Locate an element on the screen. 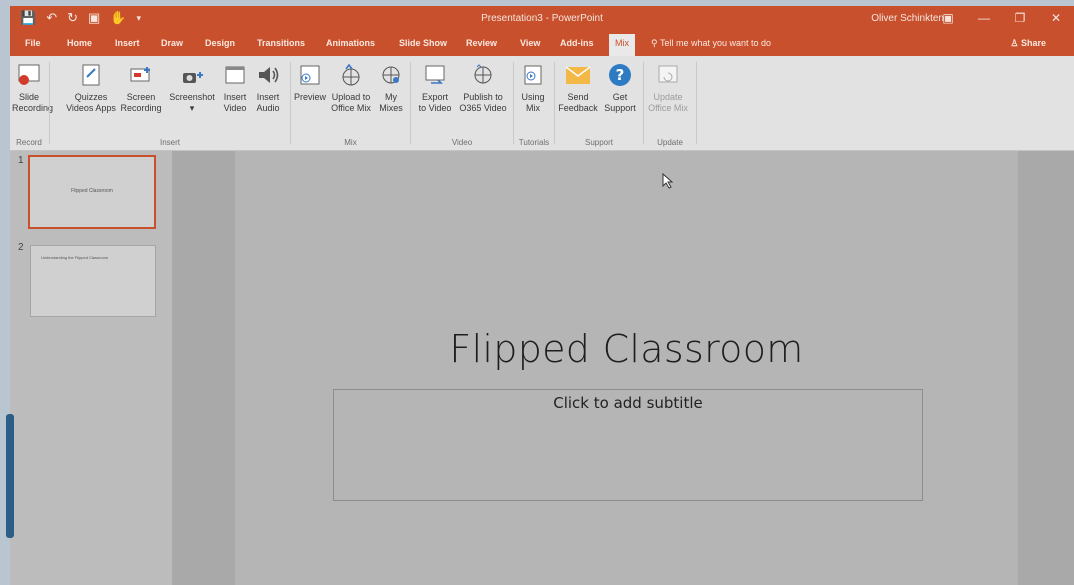  button-label: Quizzes is located at coordinates (91, 97).